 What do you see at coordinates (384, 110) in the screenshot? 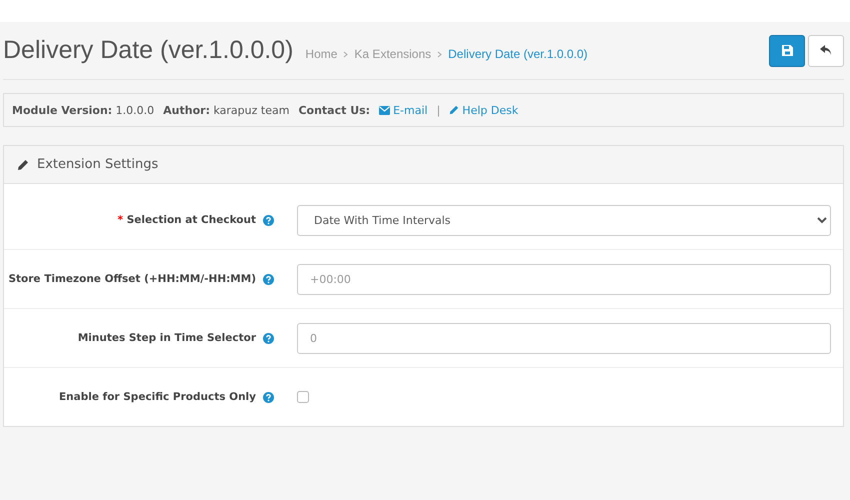
I see `envelope-icon` at bounding box center [384, 110].